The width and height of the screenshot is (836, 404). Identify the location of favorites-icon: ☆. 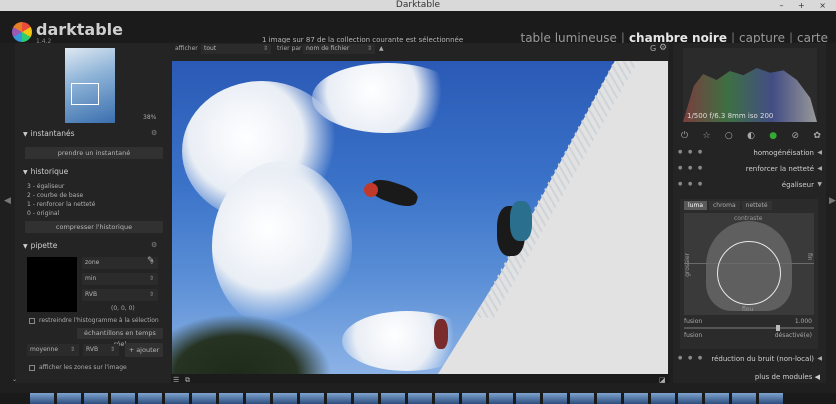
(706, 137).